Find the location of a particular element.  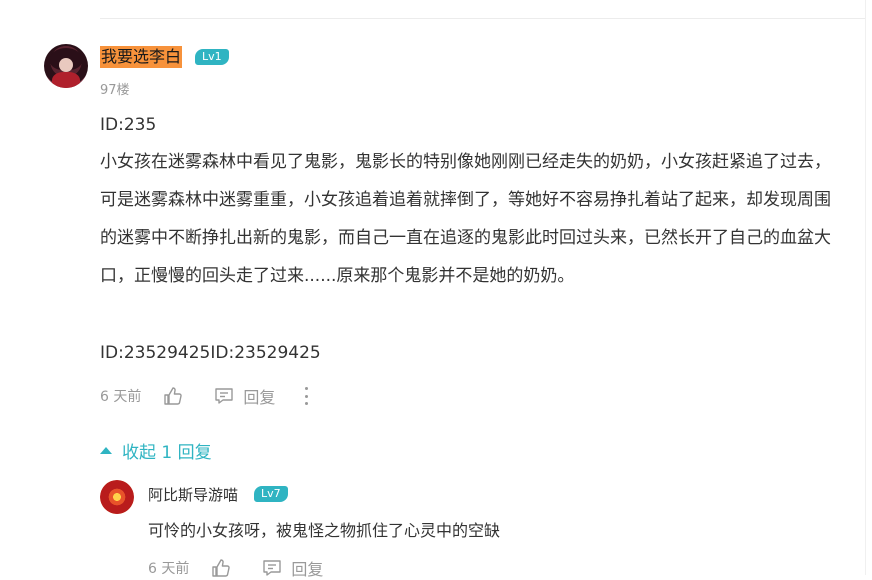

comment-id-line: ID:235 is located at coordinates (128, 125).